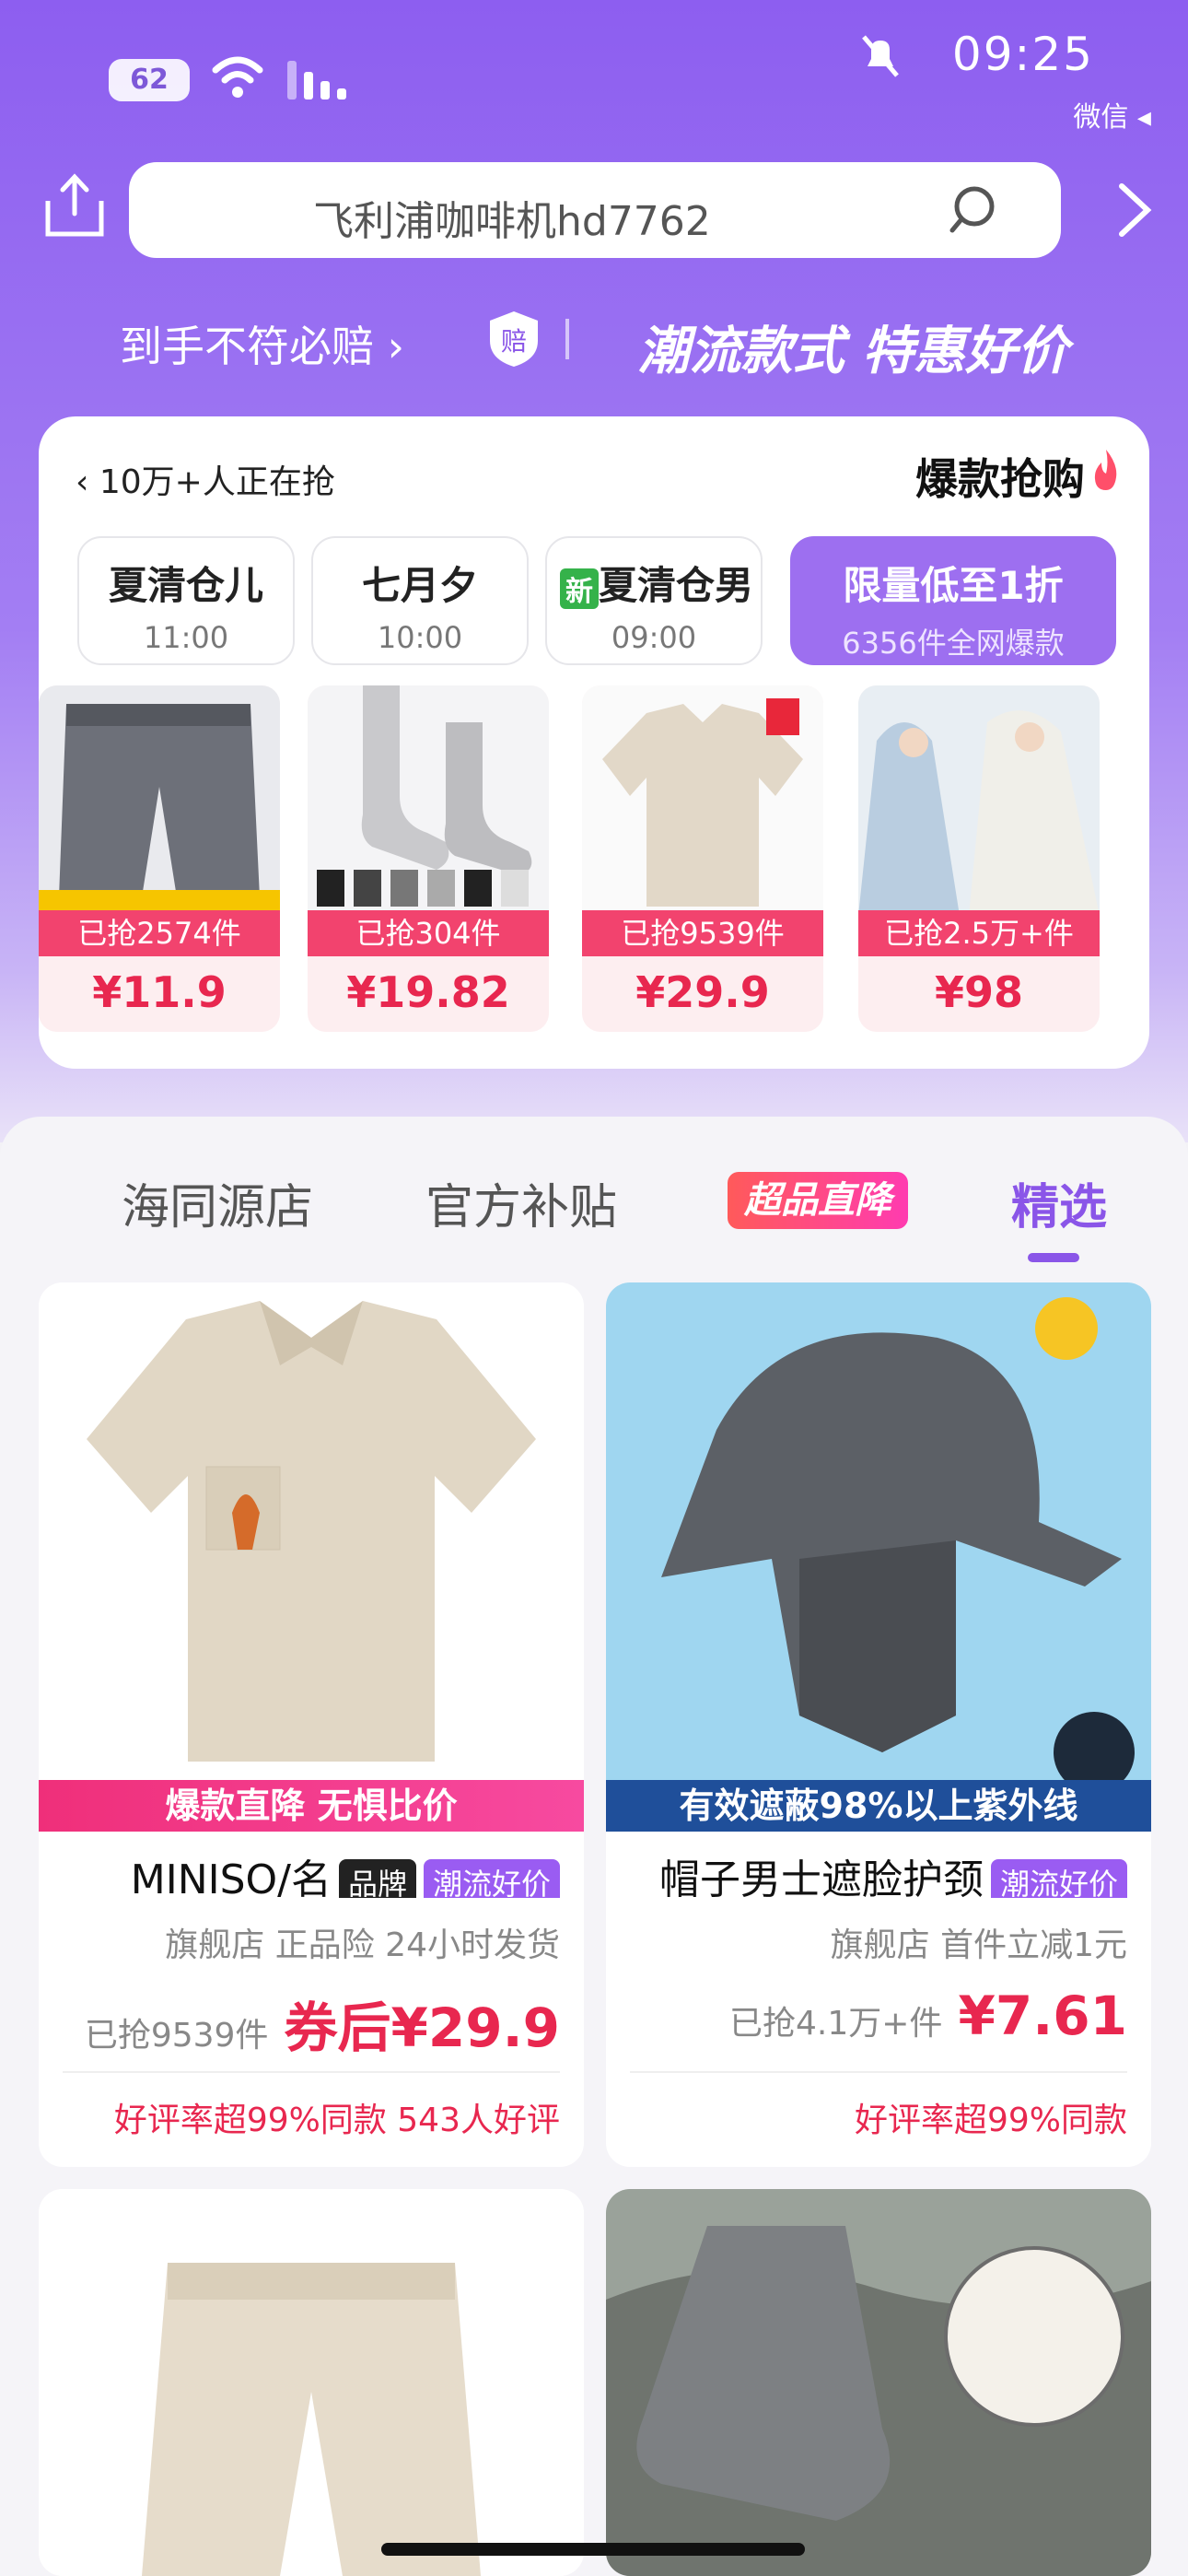 The image size is (1188, 2576). I want to click on product-subtitle: 旗舰店 正品险 24小时发货, so click(362, 1945).